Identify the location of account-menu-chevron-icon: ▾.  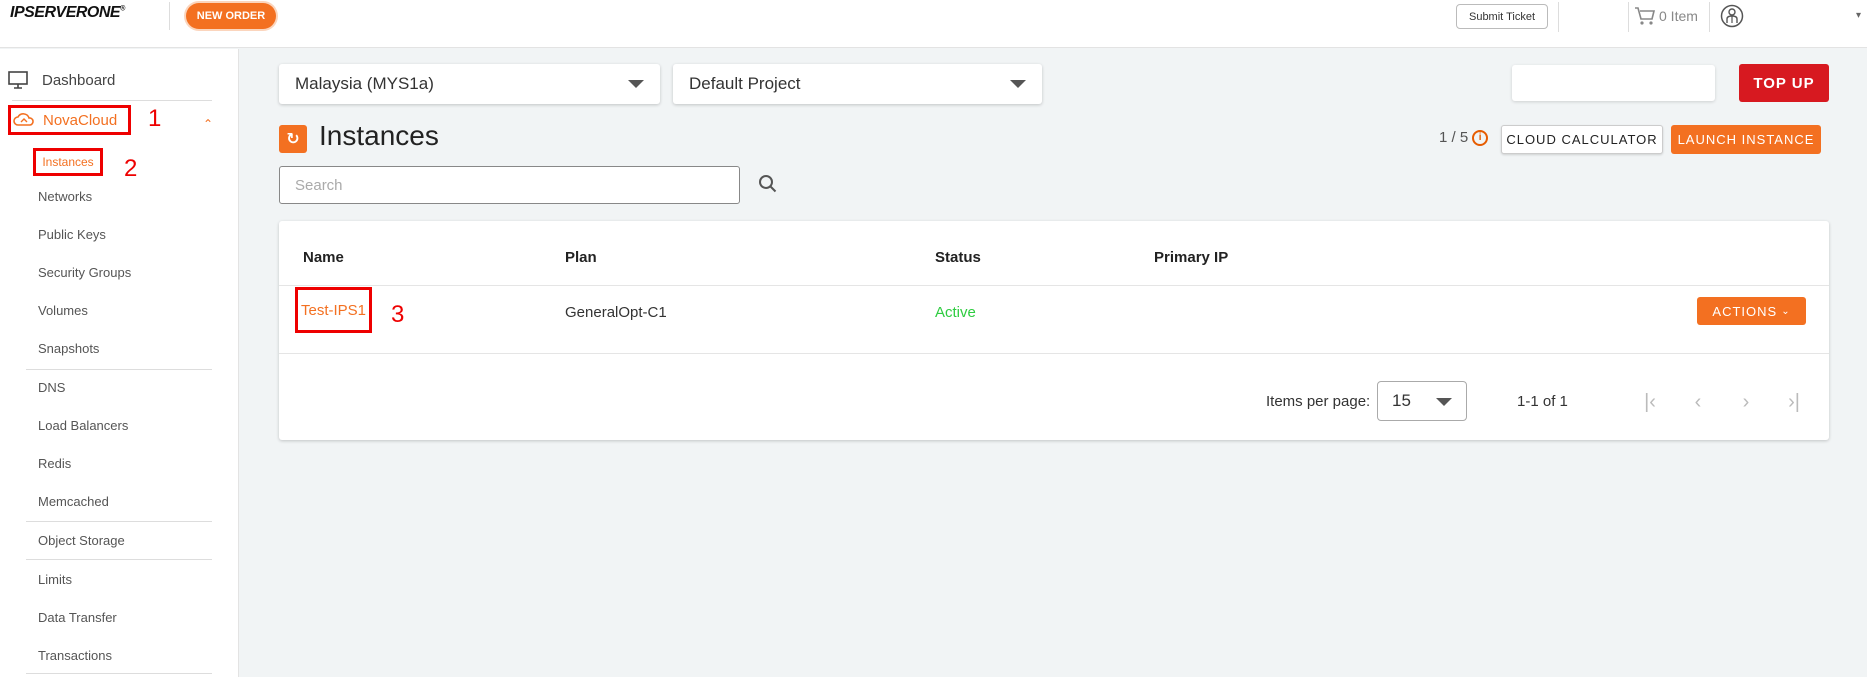
(1858, 15).